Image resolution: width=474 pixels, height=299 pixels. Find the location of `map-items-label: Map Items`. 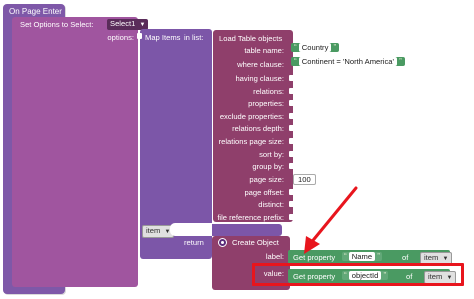

map-items-label: Map Items is located at coordinates (163, 37).